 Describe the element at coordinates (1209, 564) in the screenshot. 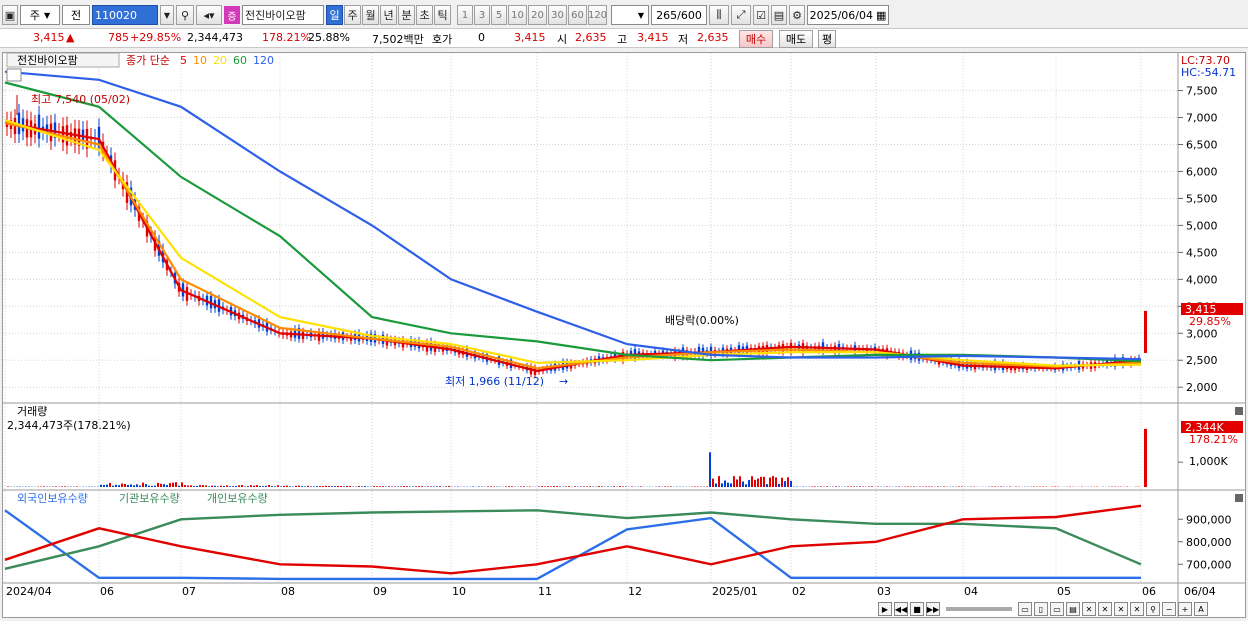

I see `holding-tick-label: 700,000` at that location.